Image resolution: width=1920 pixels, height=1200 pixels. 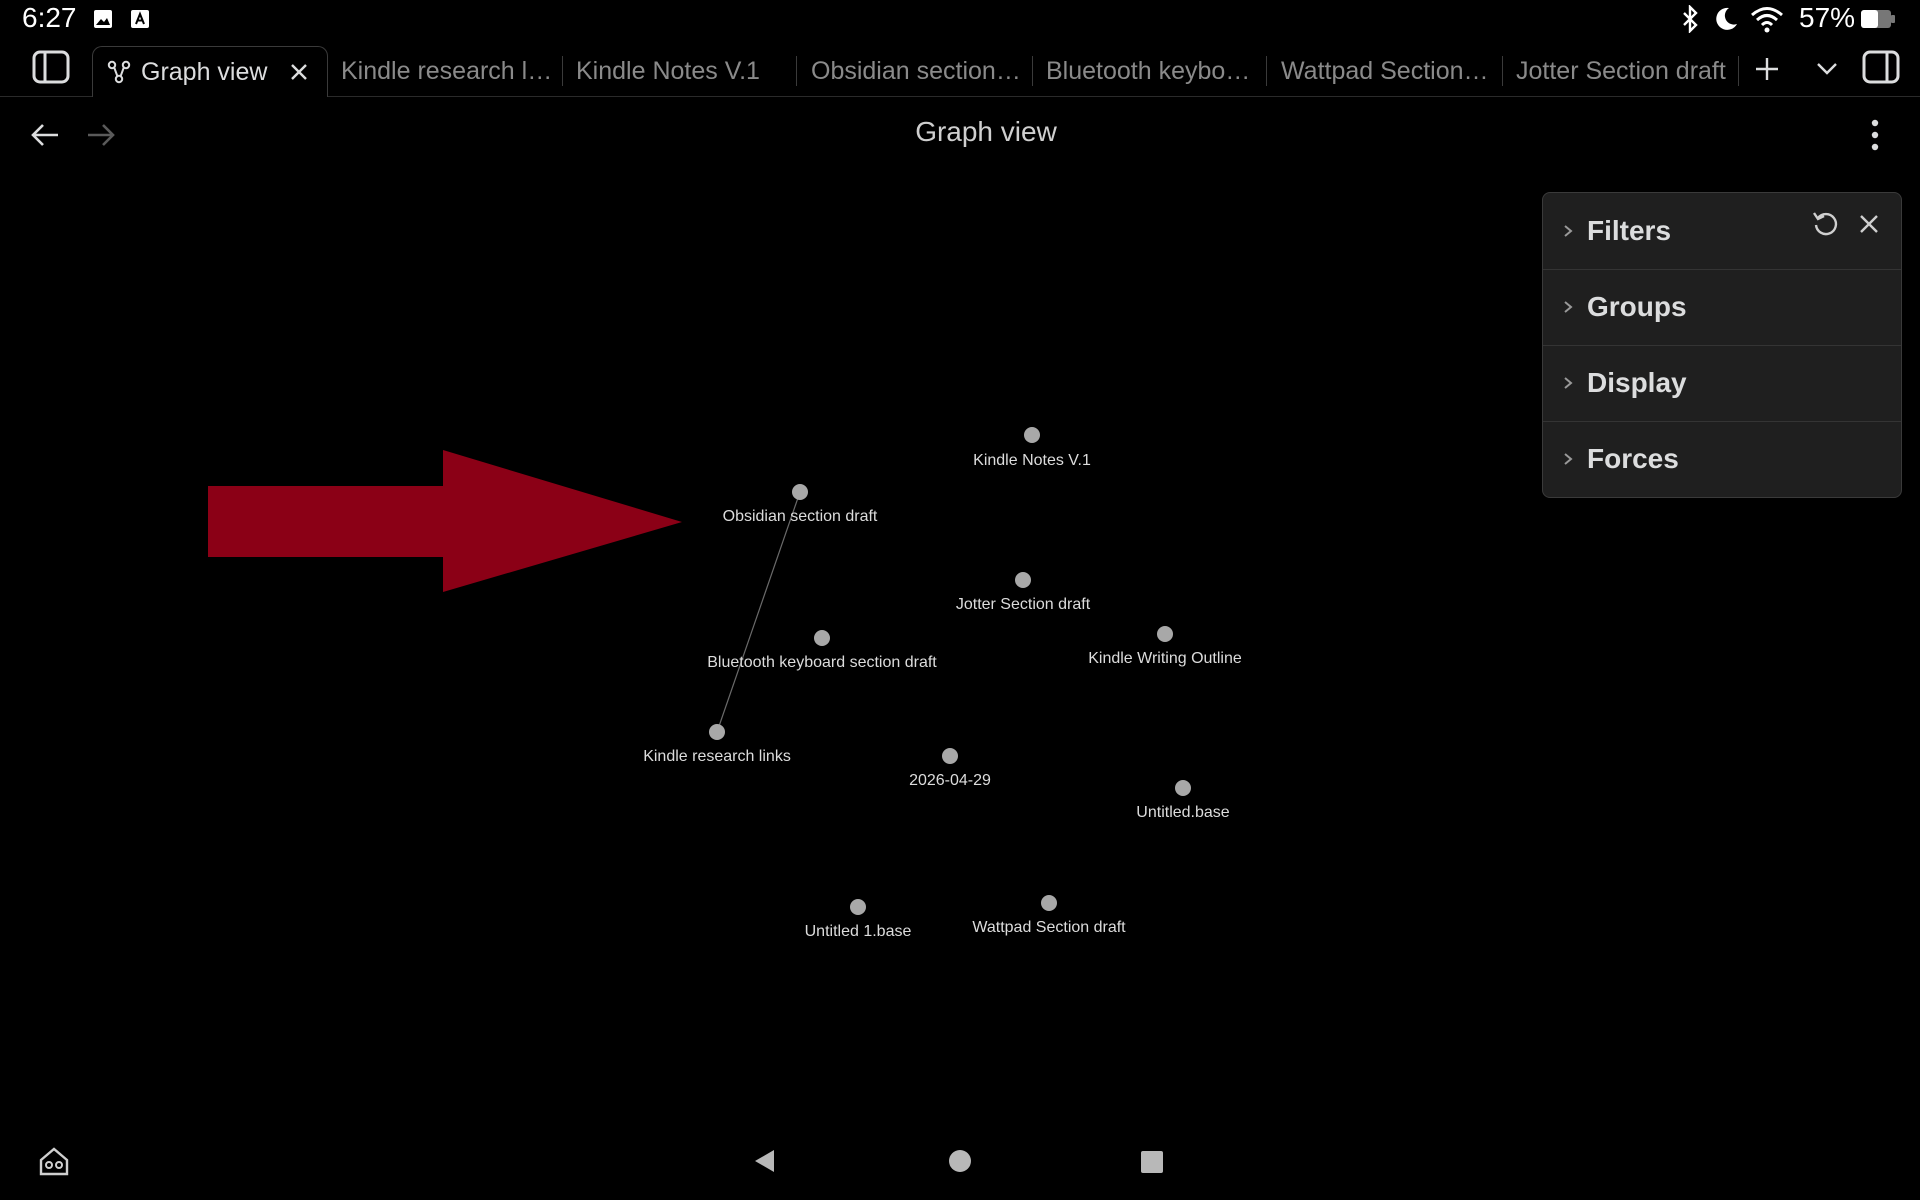 What do you see at coordinates (1165, 646) in the screenshot?
I see `graph-node: Kindle Writing Outline` at bounding box center [1165, 646].